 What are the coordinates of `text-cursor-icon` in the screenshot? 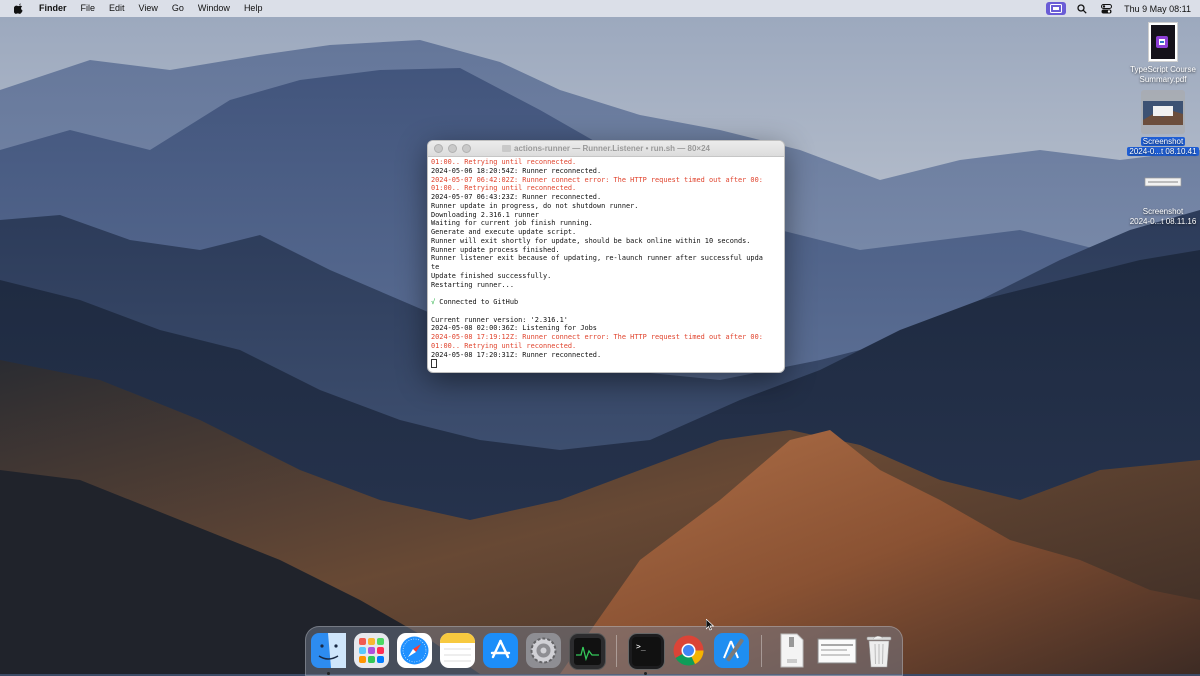 It's located at (434, 363).